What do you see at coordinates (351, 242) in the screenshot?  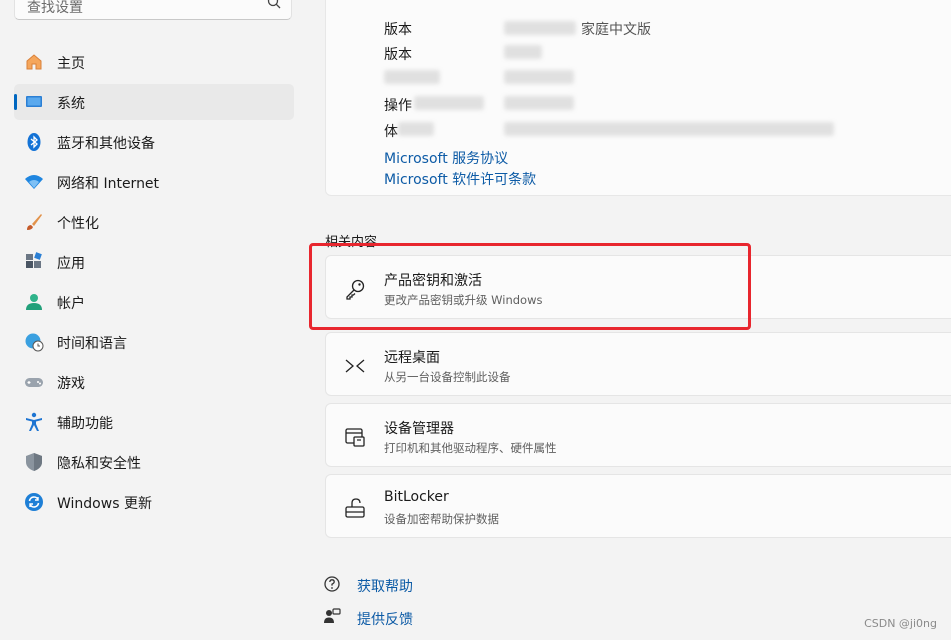 I see `related-section-title: 相关内容` at bounding box center [351, 242].